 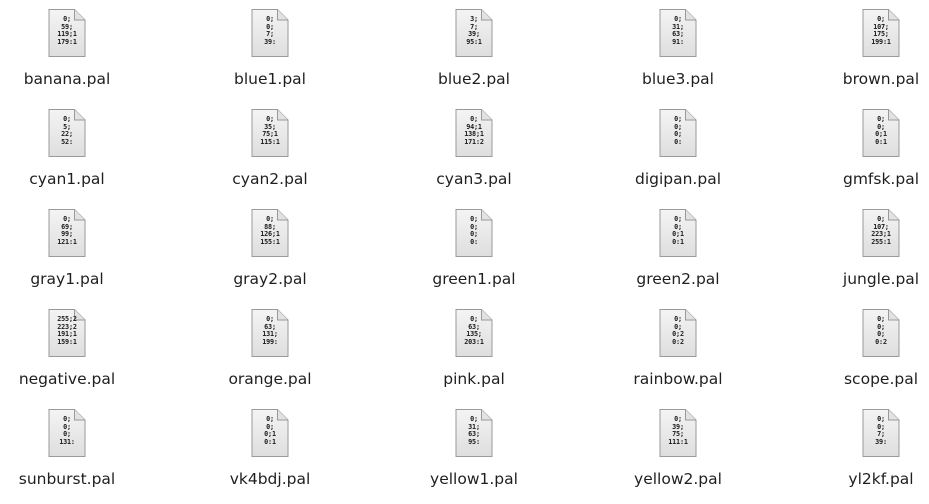 I want to click on text-document-icon: 0; 107; 175; 199:1, so click(x=881, y=33).